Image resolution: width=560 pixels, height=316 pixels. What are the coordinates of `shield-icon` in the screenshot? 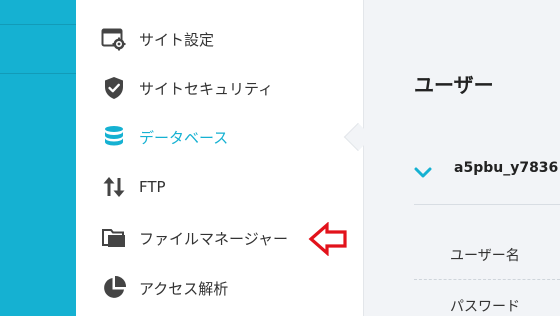 It's located at (114, 88).